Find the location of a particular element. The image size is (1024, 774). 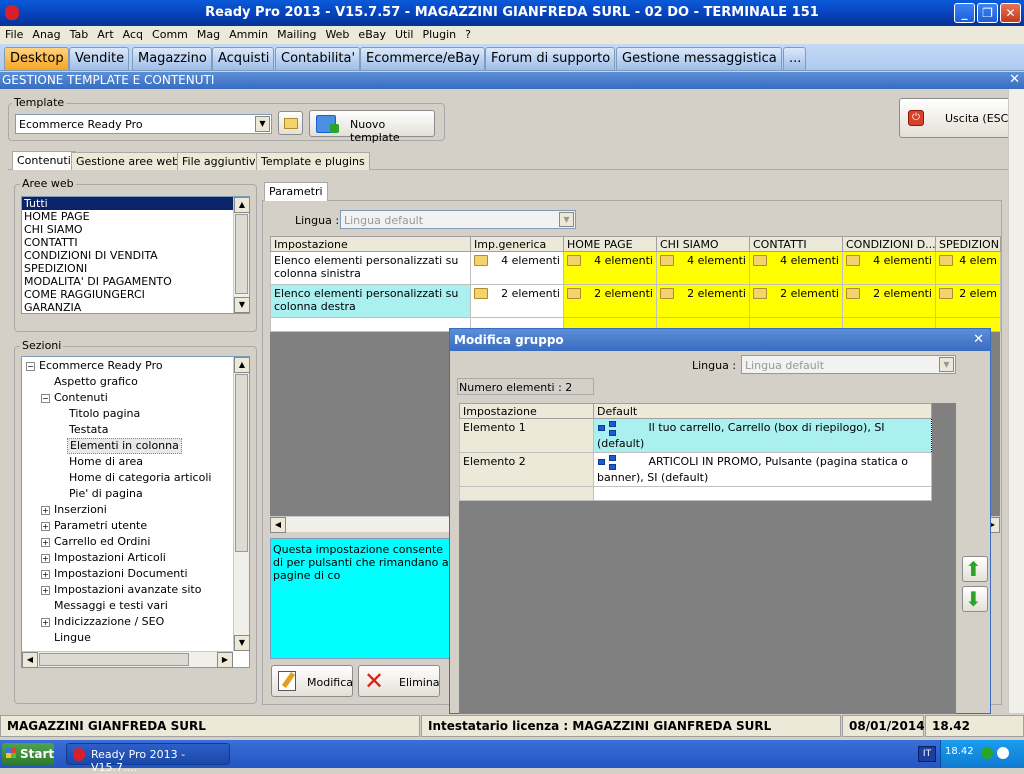

list-item: CONDIZIONI DI VENDITA is located at coordinates (135, 255).